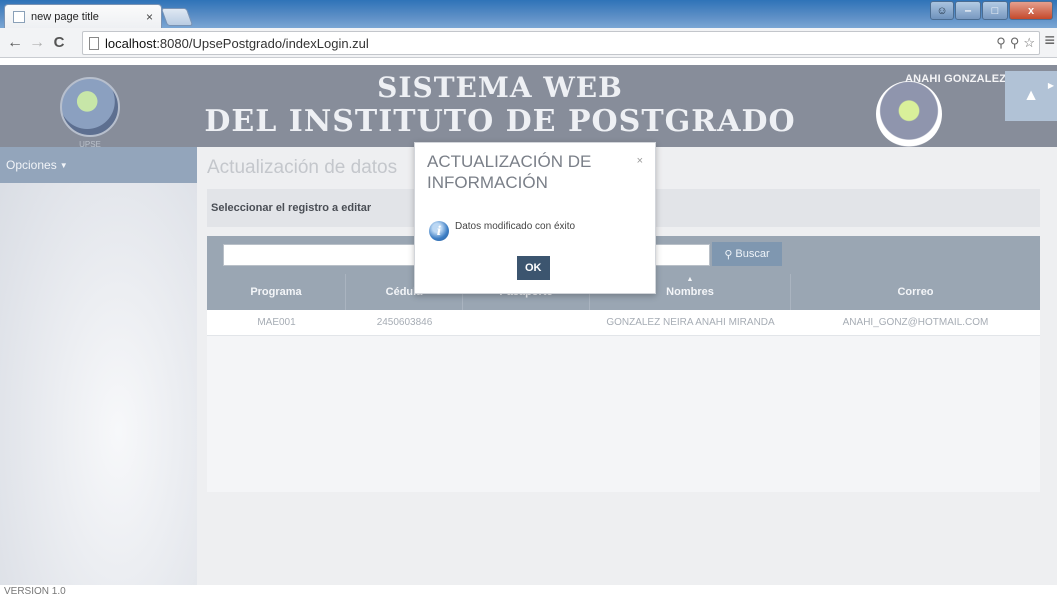 The height and width of the screenshot is (610, 1057). Describe the element at coordinates (500, 121) in the screenshot. I see `site-title-line2: DEL INSTITUTO DE POSTGRADO` at that location.